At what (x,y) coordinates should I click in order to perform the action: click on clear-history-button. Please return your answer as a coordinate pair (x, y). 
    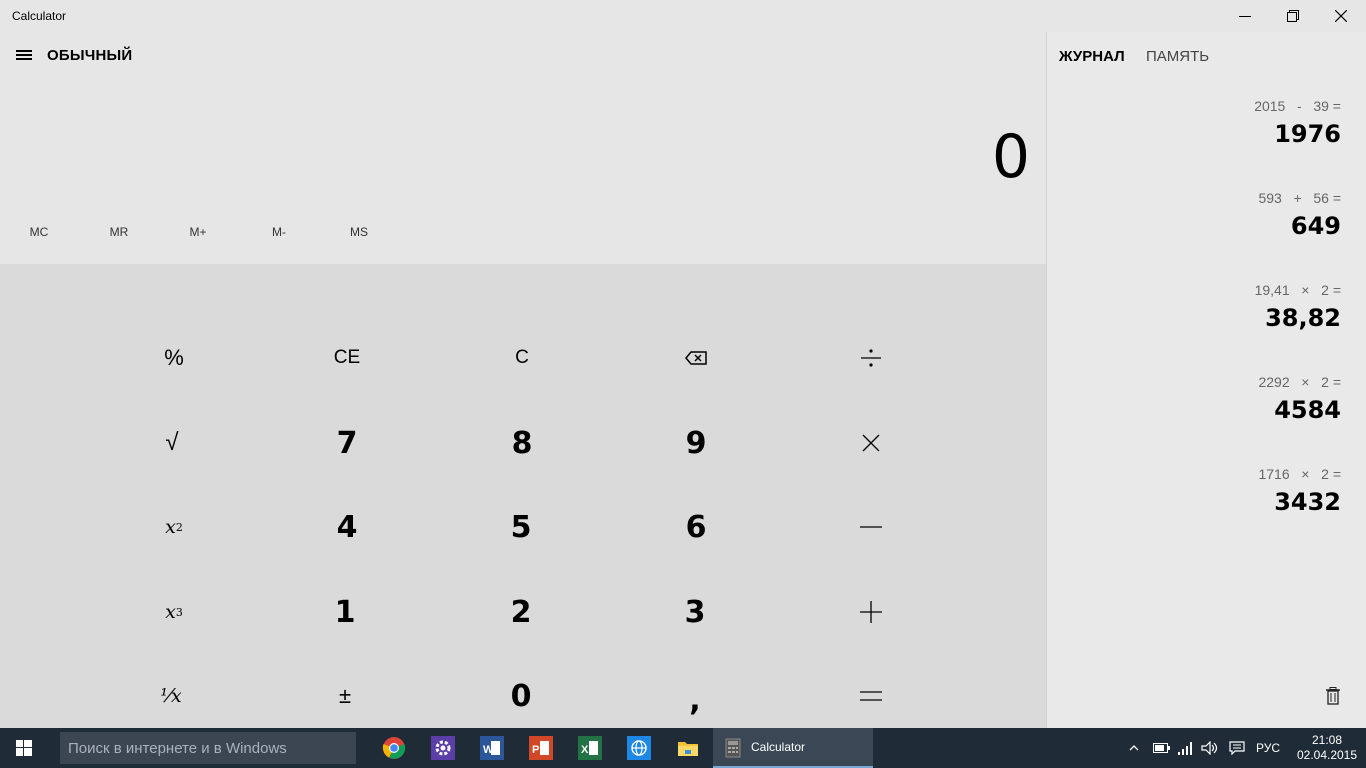
    Looking at the image, I should click on (1335, 698).